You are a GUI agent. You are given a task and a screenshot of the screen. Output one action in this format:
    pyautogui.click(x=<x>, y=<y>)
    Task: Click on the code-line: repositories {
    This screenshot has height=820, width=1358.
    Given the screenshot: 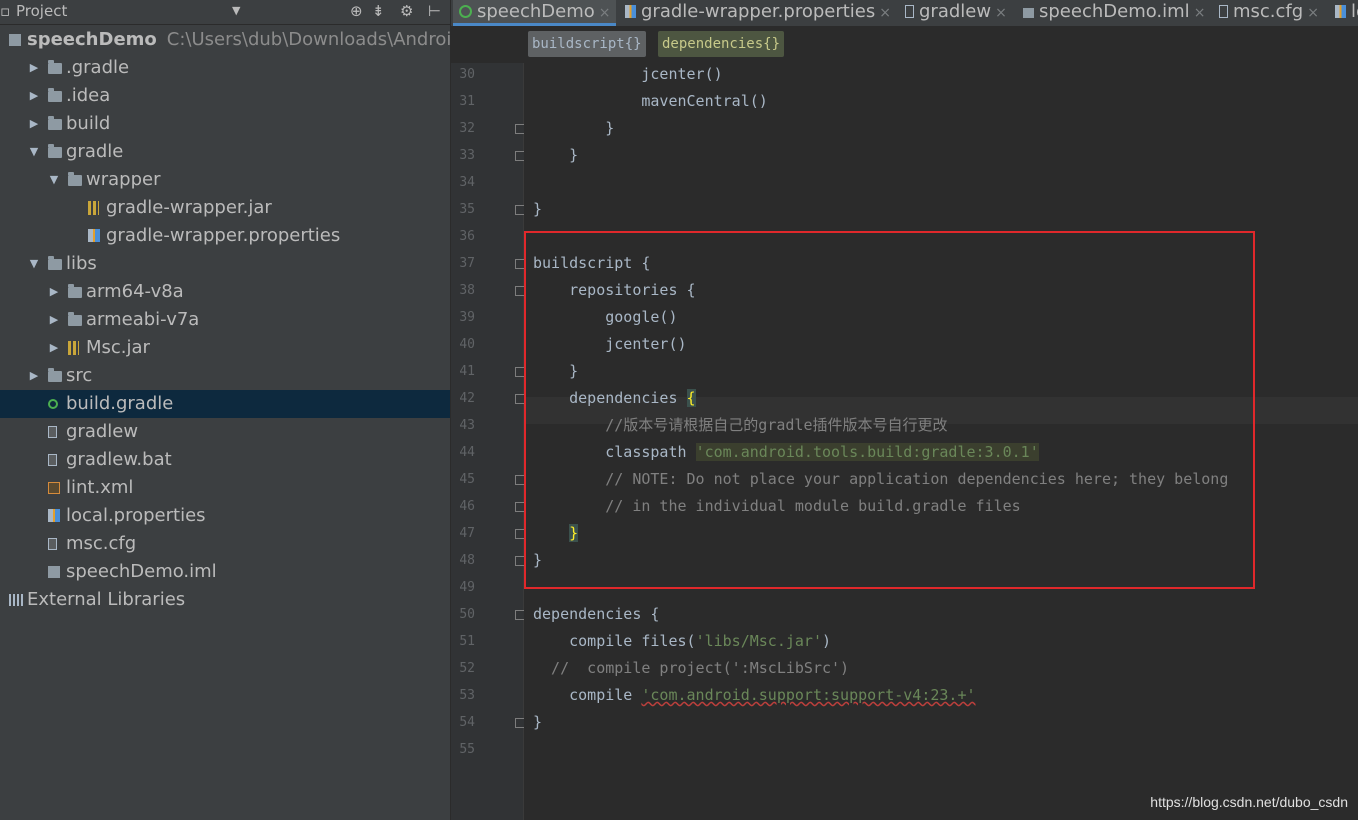 What is the action you would take?
    pyautogui.click(x=614, y=290)
    